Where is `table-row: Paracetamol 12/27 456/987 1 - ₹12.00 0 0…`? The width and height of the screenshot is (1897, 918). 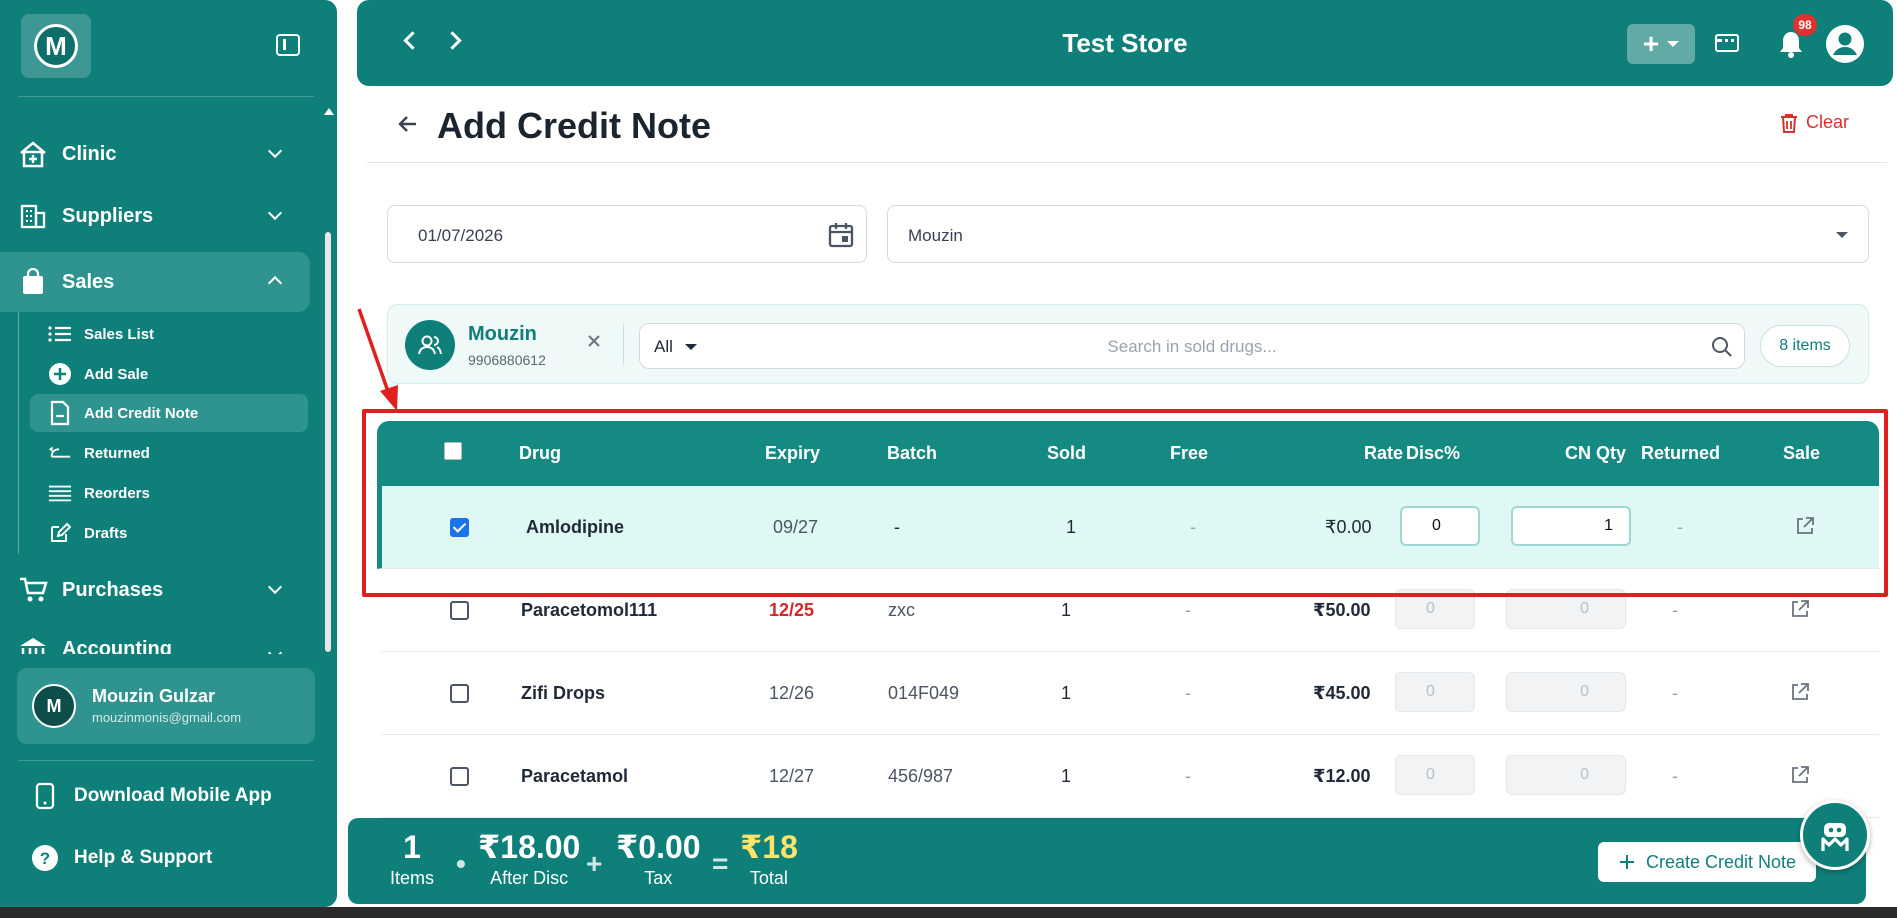 table-row: Paracetamol 12/27 456/987 1 - ₹12.00 0 0… is located at coordinates (1130, 776).